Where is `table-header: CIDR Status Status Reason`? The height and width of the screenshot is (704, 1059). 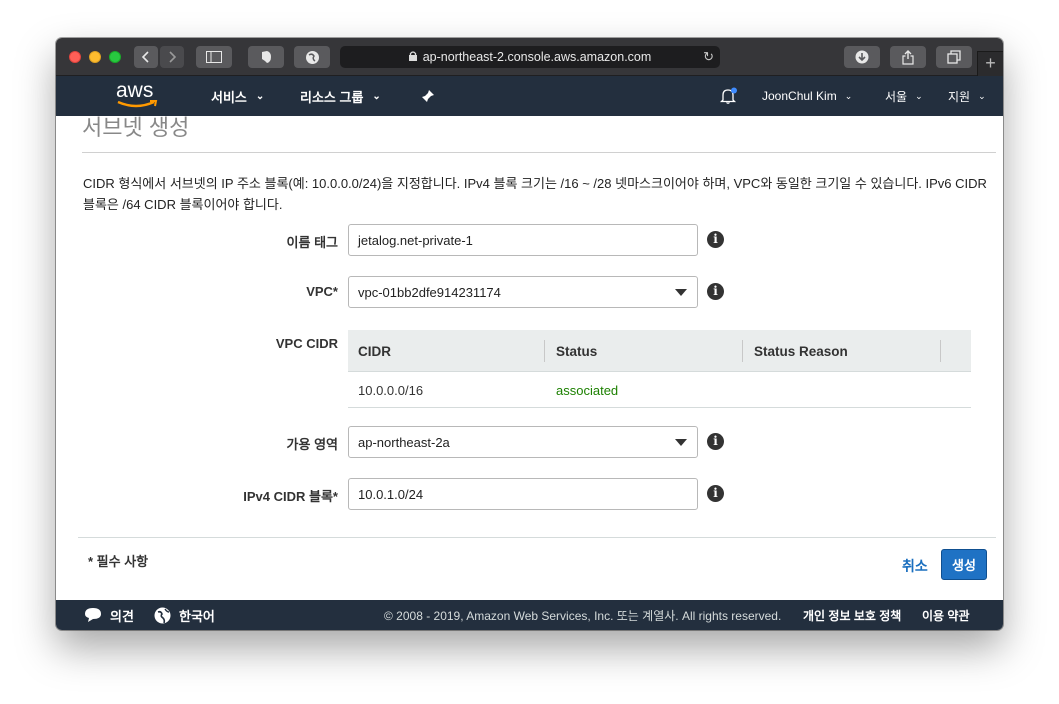
table-header: CIDR Status Status Reason is located at coordinates (659, 351).